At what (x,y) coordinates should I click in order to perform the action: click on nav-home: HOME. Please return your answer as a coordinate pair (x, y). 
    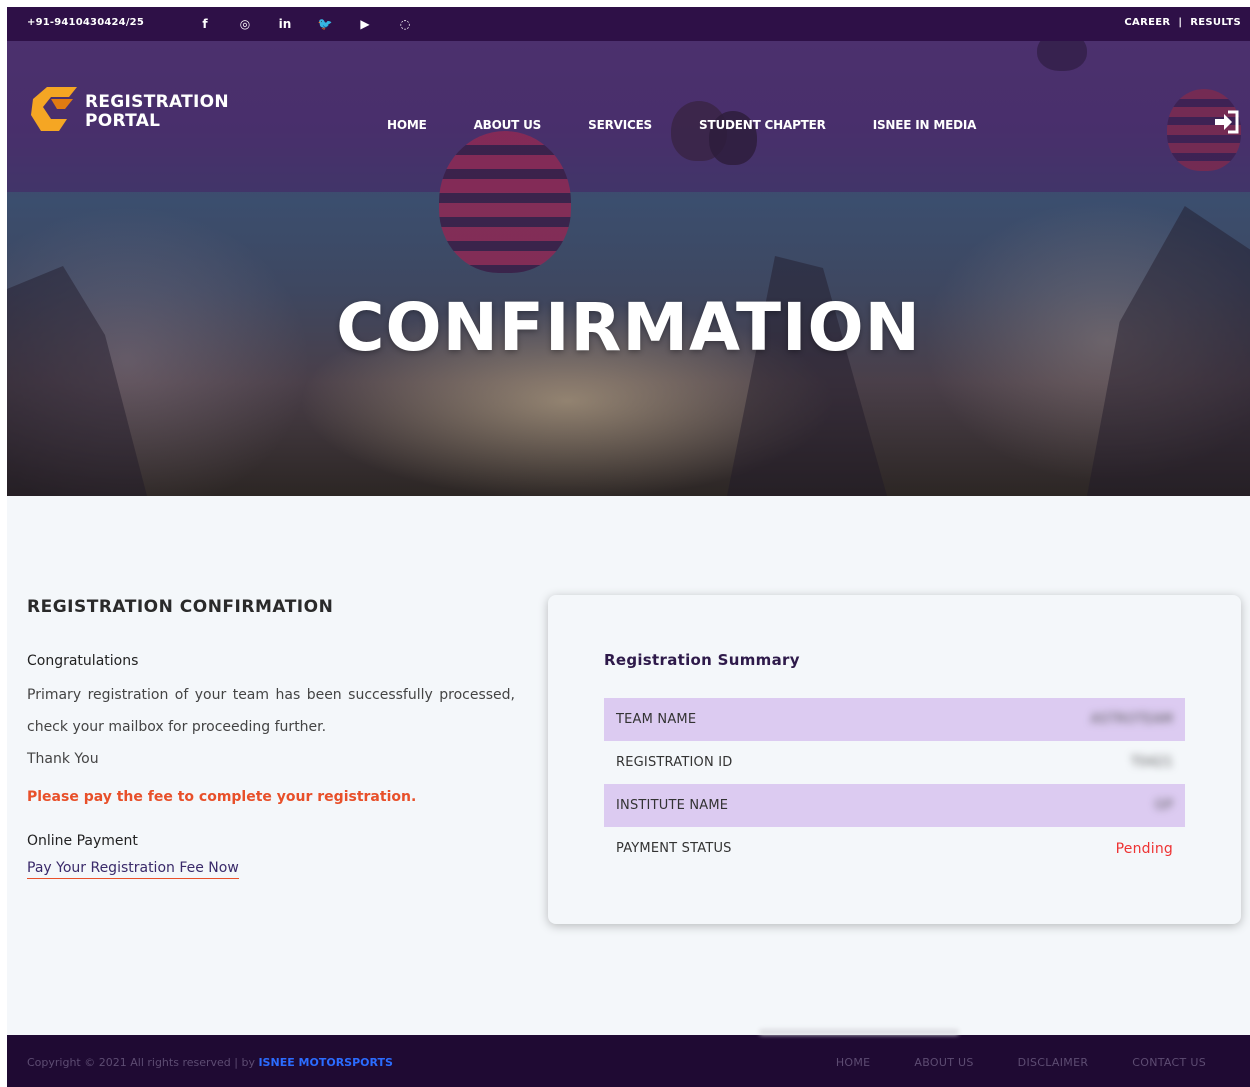
    Looking at the image, I should click on (407, 125).